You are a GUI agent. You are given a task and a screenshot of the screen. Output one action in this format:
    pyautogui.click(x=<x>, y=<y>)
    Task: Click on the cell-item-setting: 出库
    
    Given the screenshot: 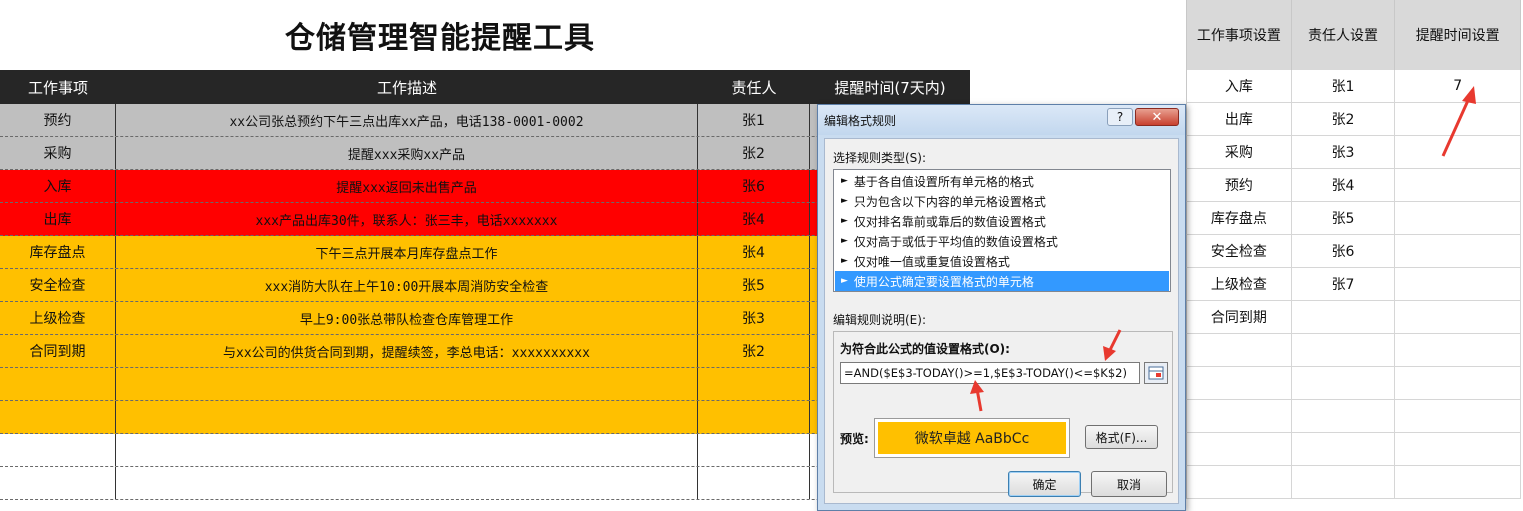 What is the action you would take?
    pyautogui.click(x=1239, y=119)
    